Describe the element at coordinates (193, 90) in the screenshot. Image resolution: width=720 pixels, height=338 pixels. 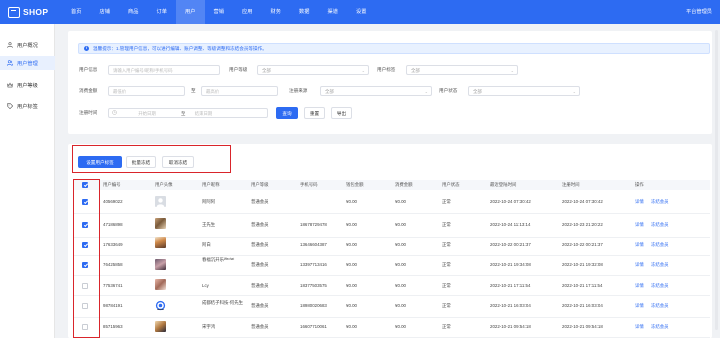
I see `range-separator: 至` at that location.